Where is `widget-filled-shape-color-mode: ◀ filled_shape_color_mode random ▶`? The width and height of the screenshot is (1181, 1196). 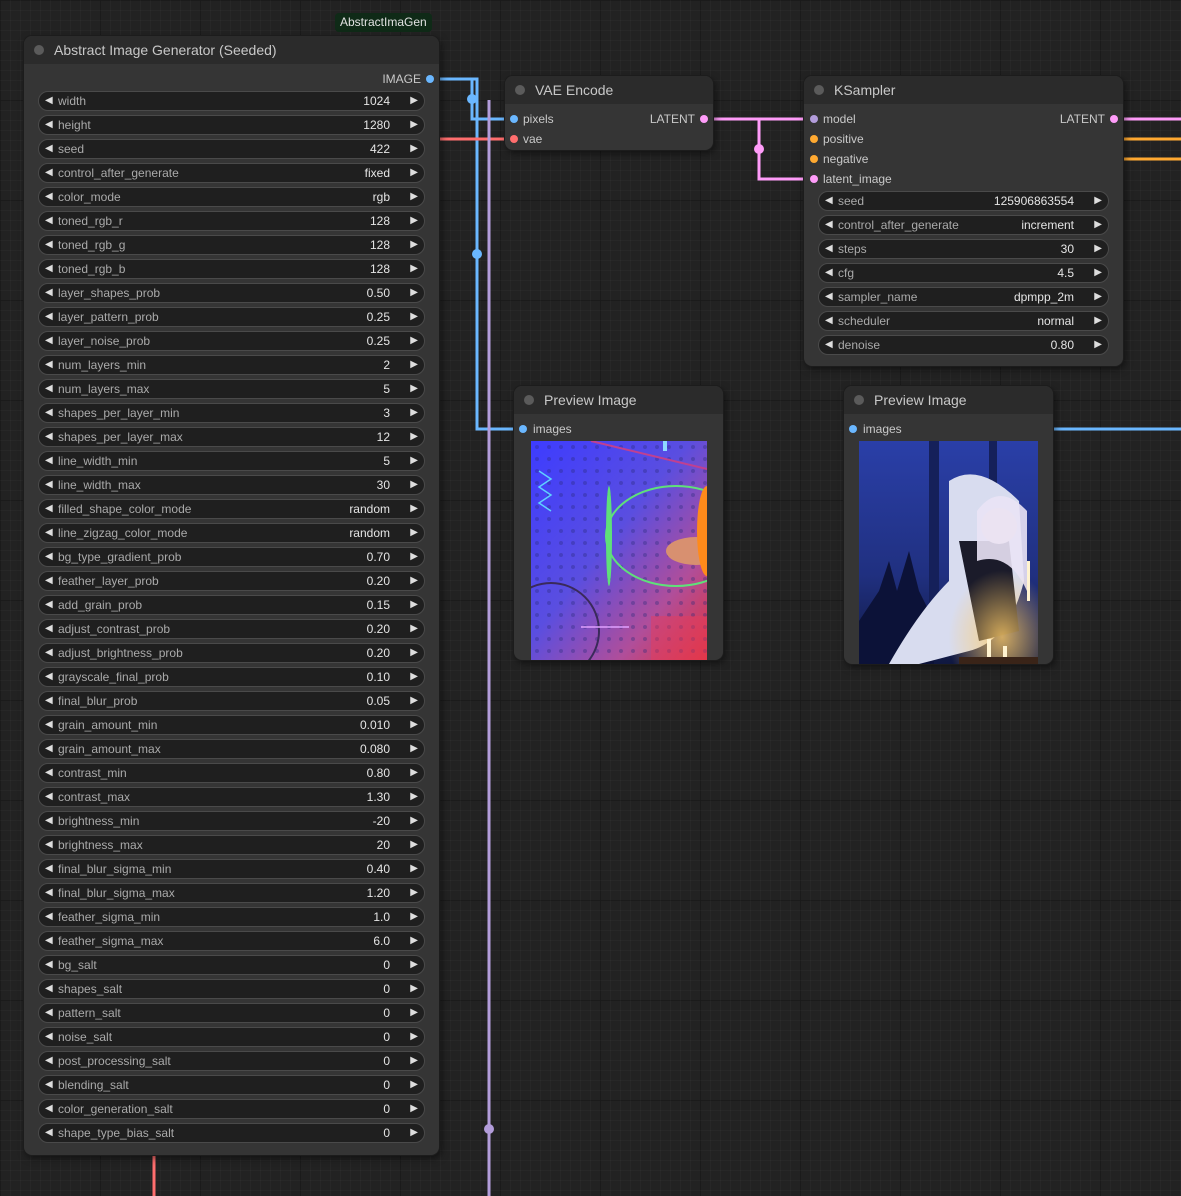
widget-filled-shape-color-mode: ◀ filled_shape_color_mode random ▶ is located at coordinates (231, 509).